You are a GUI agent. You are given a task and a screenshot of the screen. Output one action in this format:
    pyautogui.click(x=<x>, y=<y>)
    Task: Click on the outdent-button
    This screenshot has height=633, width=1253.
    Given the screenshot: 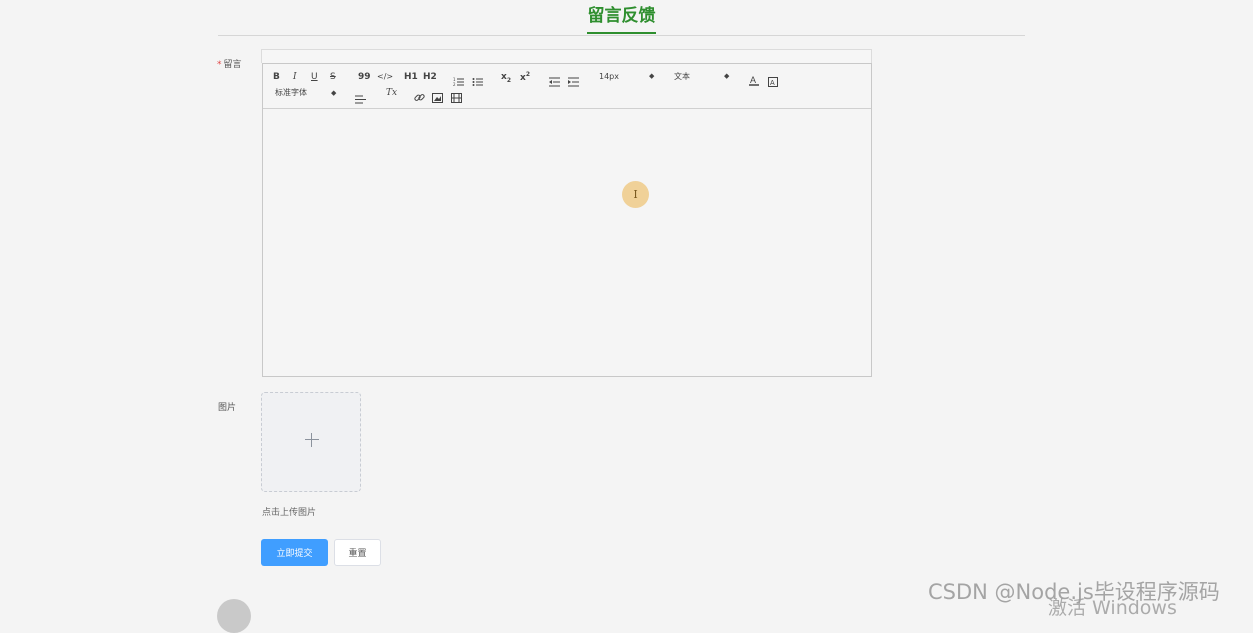 What is the action you would take?
    pyautogui.click(x=554, y=81)
    